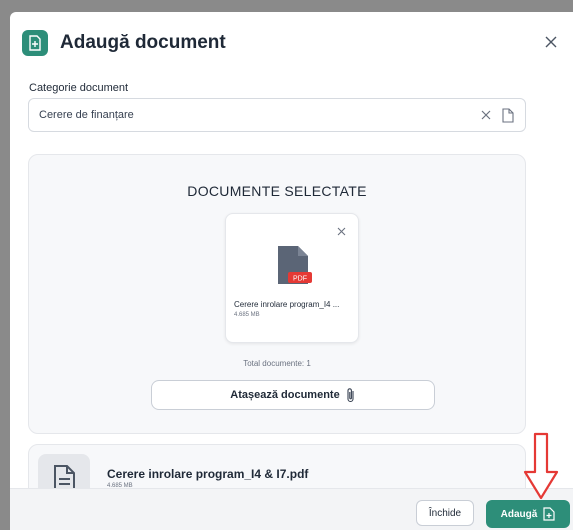  Describe the element at coordinates (300, 279) in the screenshot. I see `pdf-badge-text: PDF` at that location.